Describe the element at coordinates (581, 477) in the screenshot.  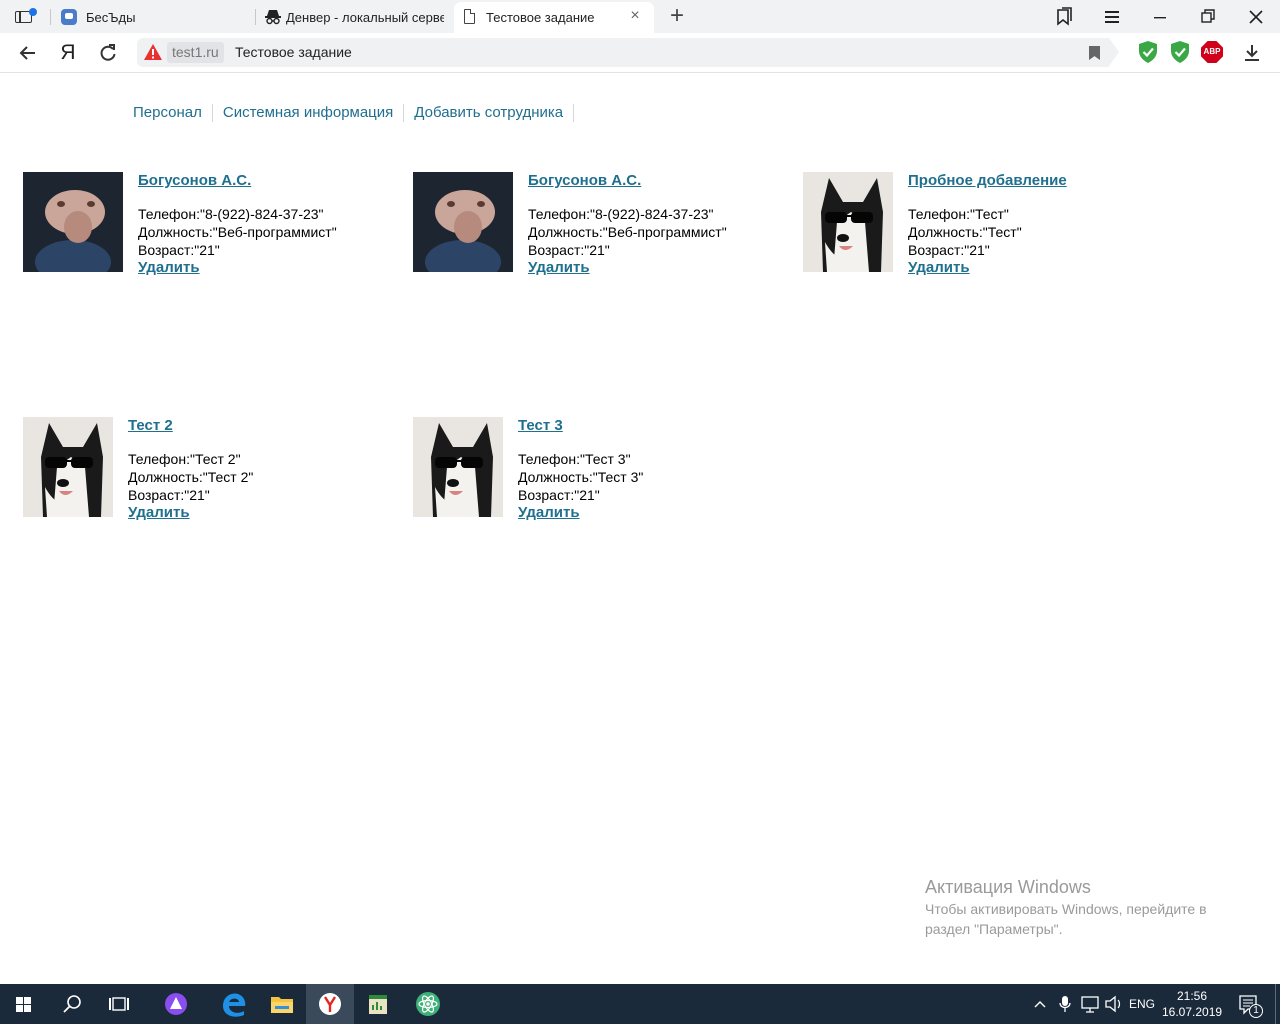
I see `employee-position: Должность:"Тест 3"` at that location.